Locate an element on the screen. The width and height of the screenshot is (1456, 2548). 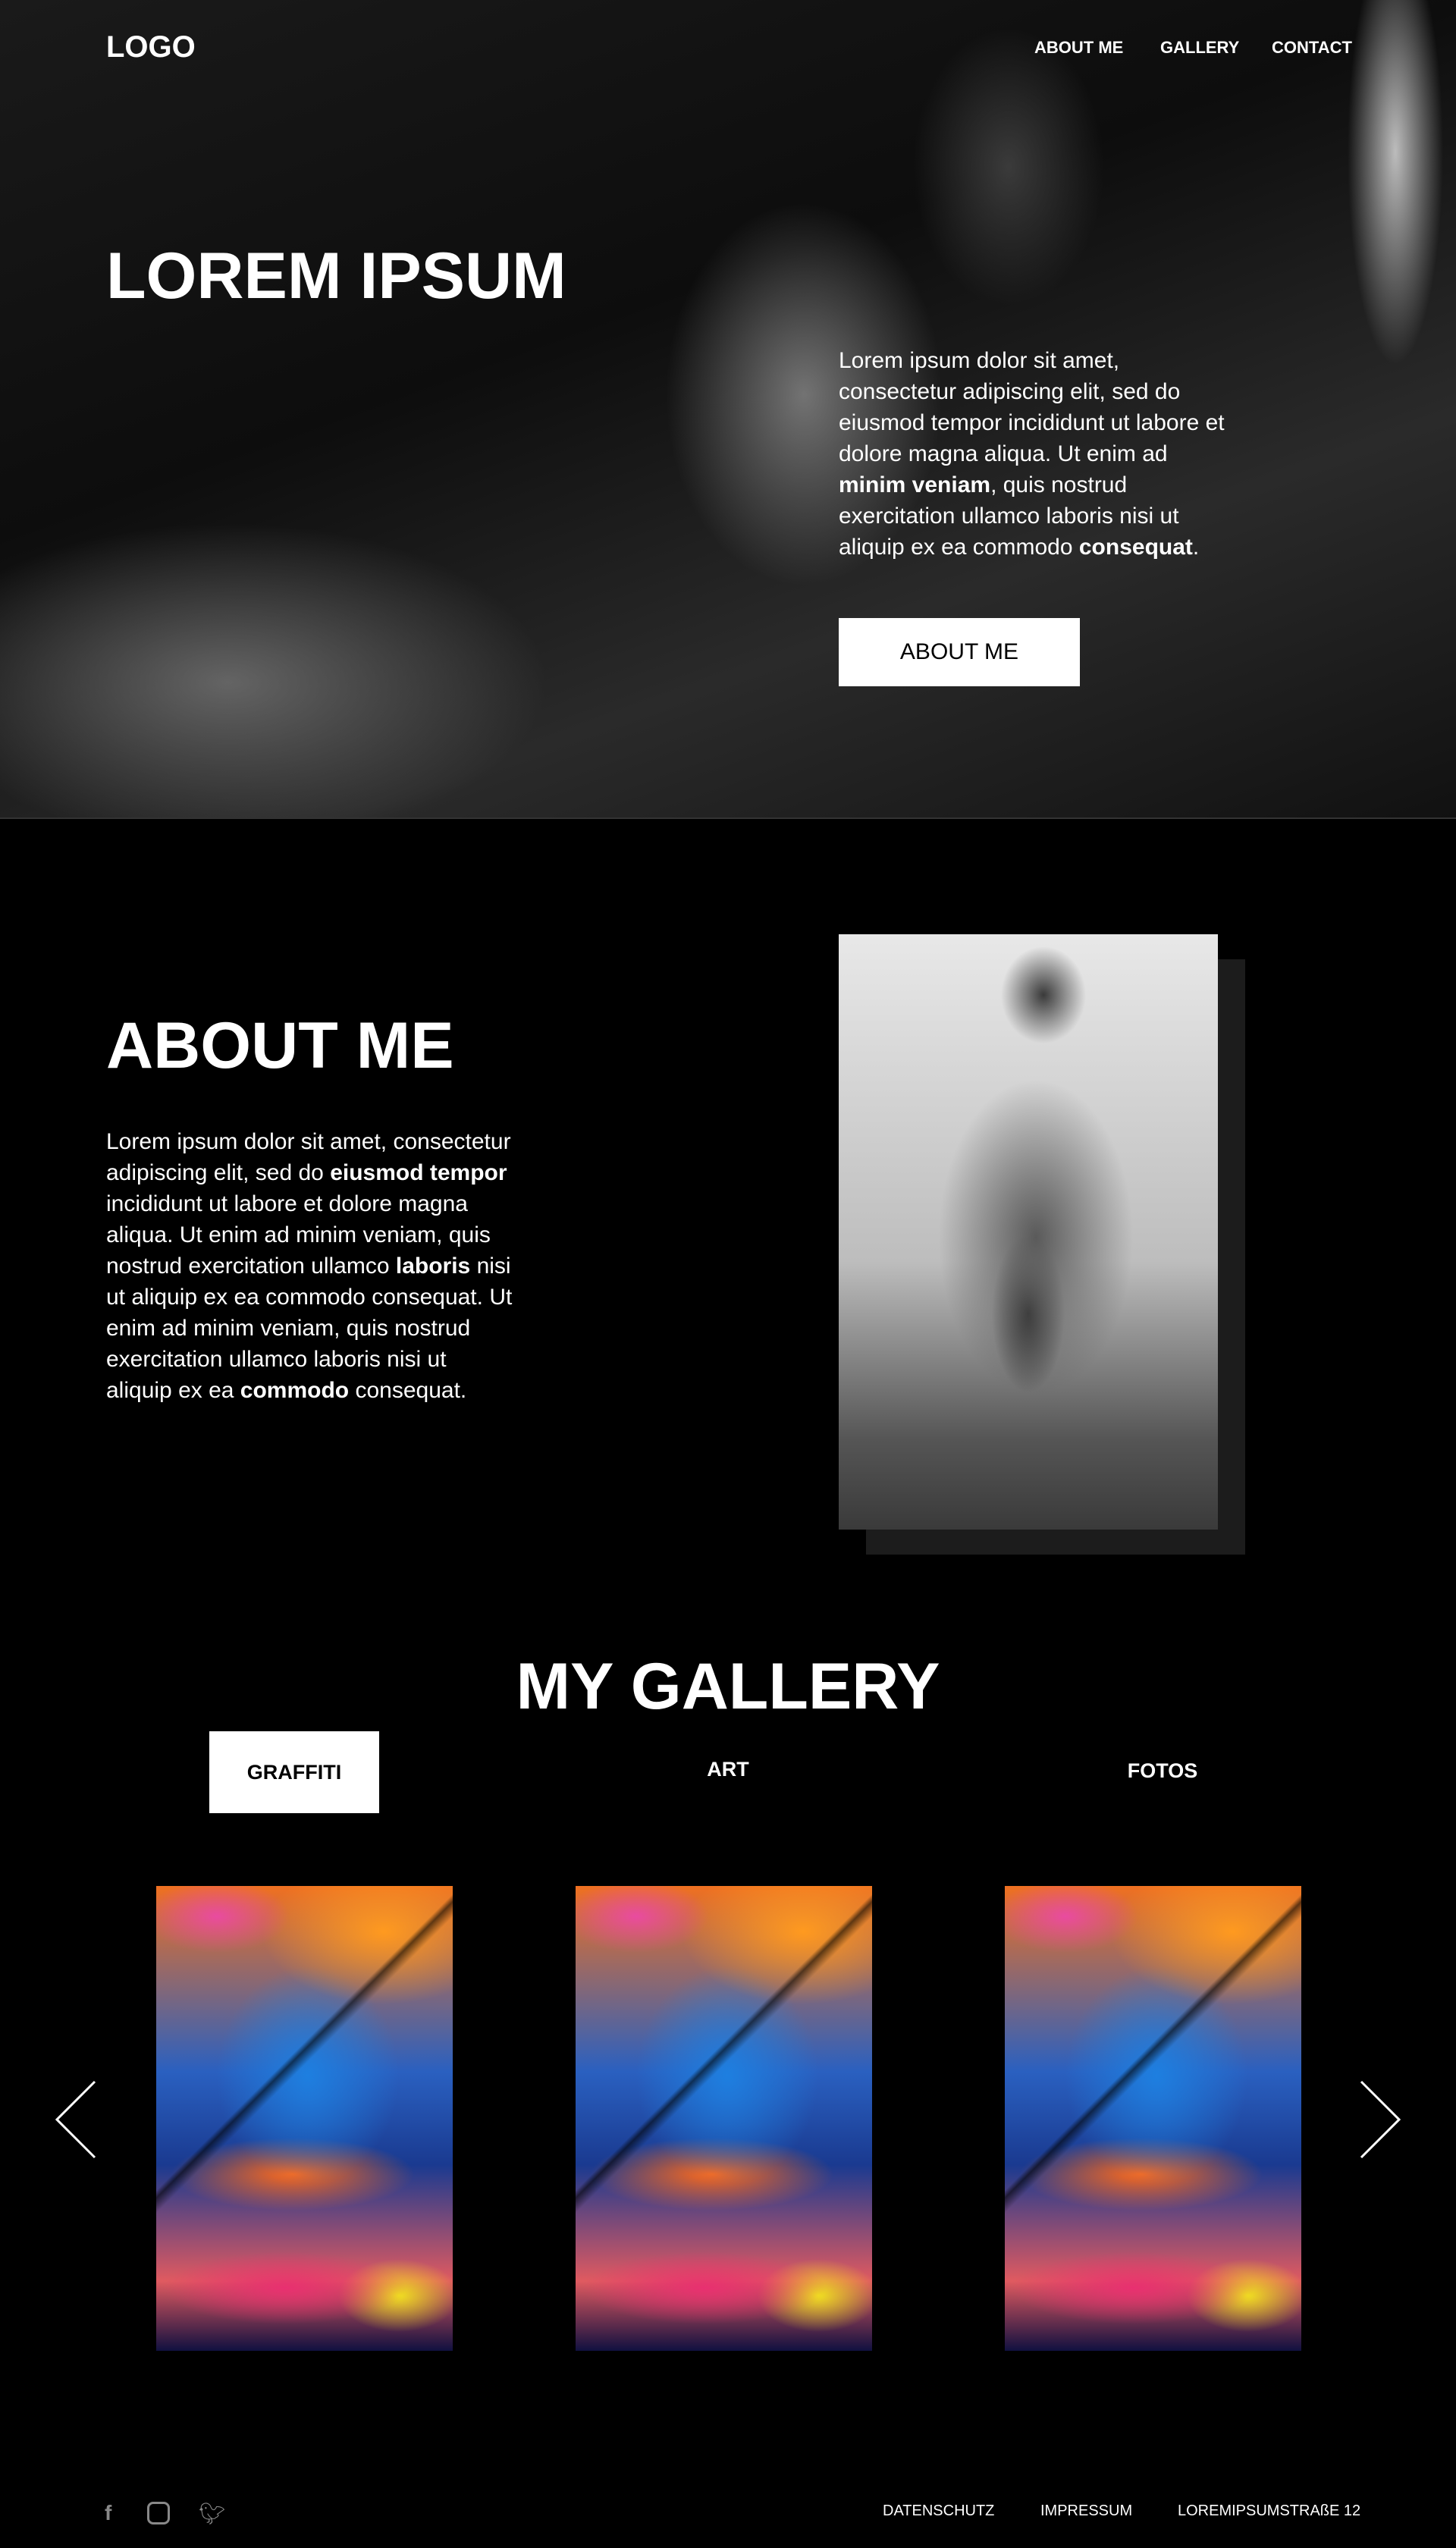
footer-link-datenschutz: DATENSCHUTZ is located at coordinates (938, 2511).